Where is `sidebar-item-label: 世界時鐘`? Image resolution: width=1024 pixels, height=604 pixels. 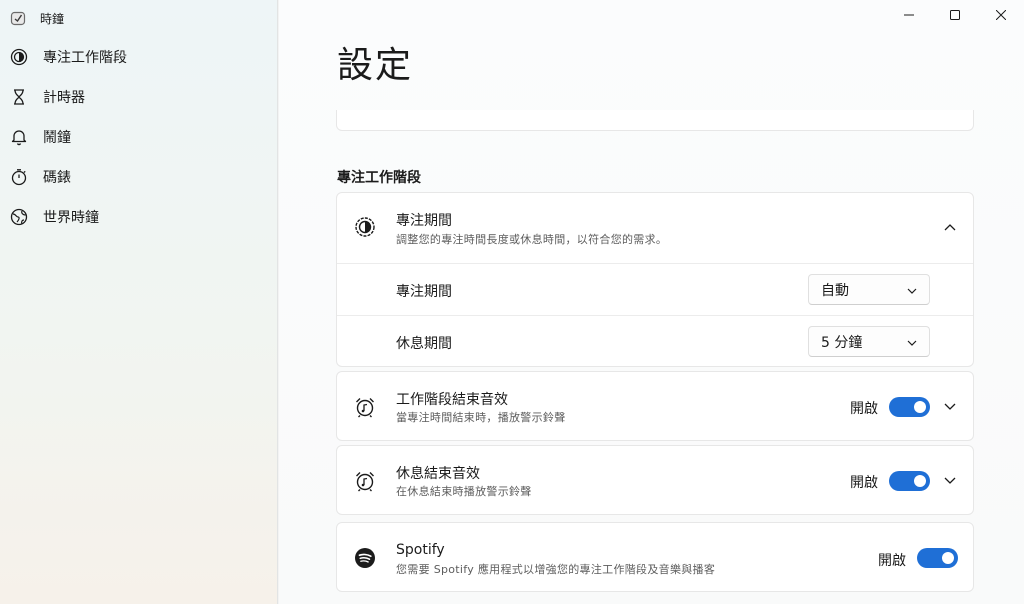 sidebar-item-label: 世界時鐘 is located at coordinates (71, 218).